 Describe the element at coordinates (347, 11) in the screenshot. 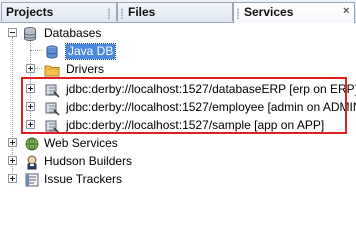

I see `close-icon: ×` at that location.